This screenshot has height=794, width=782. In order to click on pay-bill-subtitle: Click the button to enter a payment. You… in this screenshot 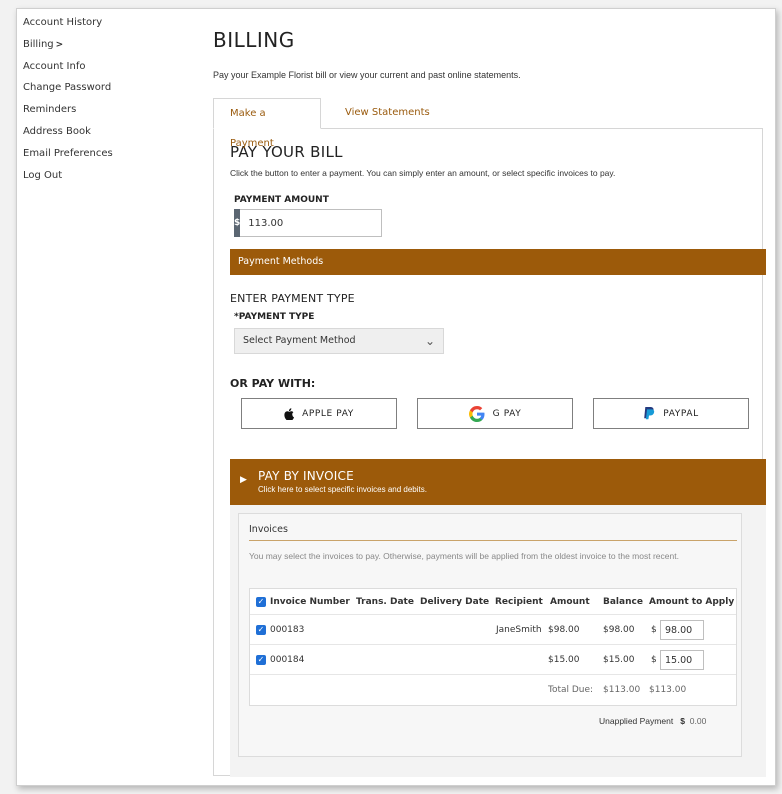, I will do `click(423, 173)`.